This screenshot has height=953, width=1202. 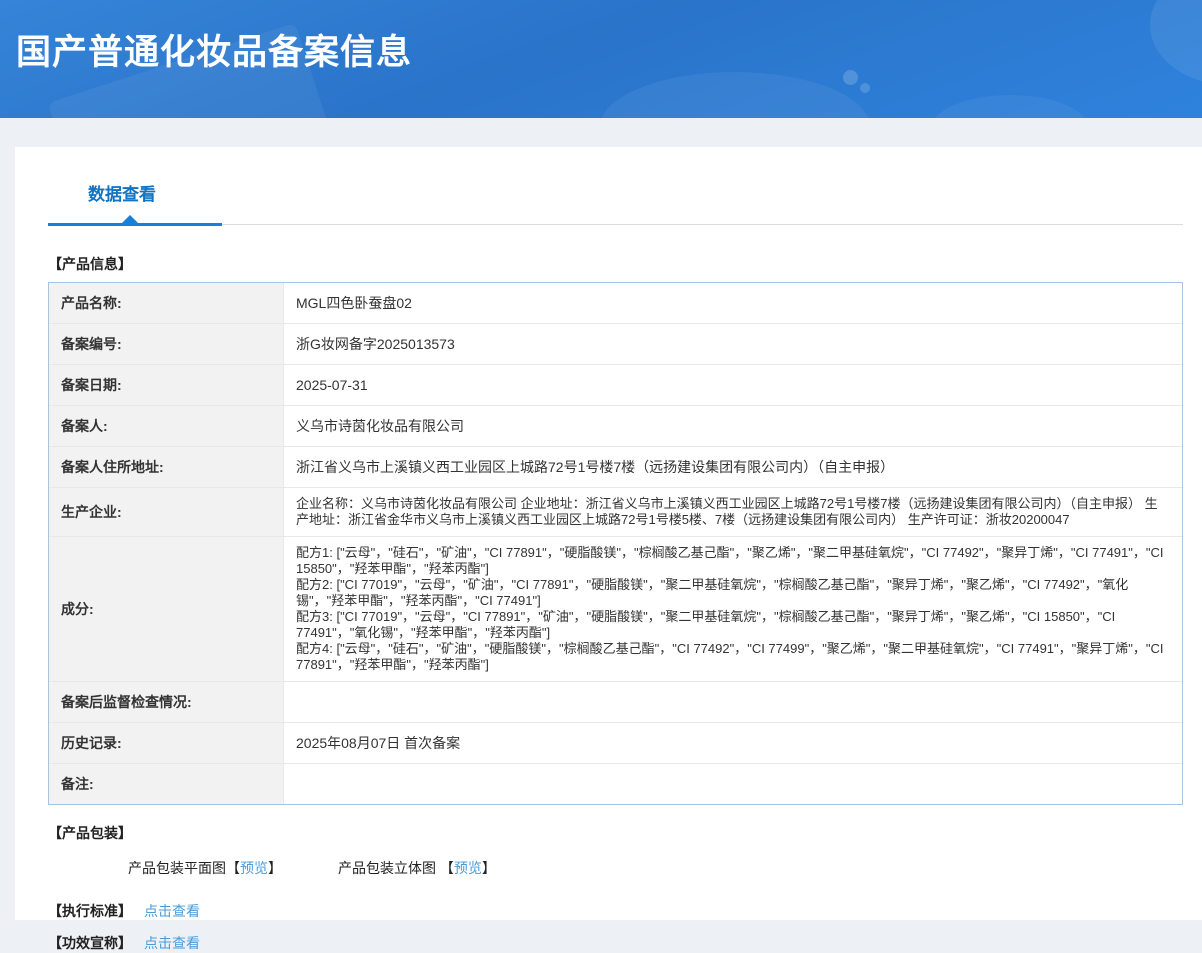 I want to click on efficacy-claim-link: 点击查看, so click(x=172, y=943).